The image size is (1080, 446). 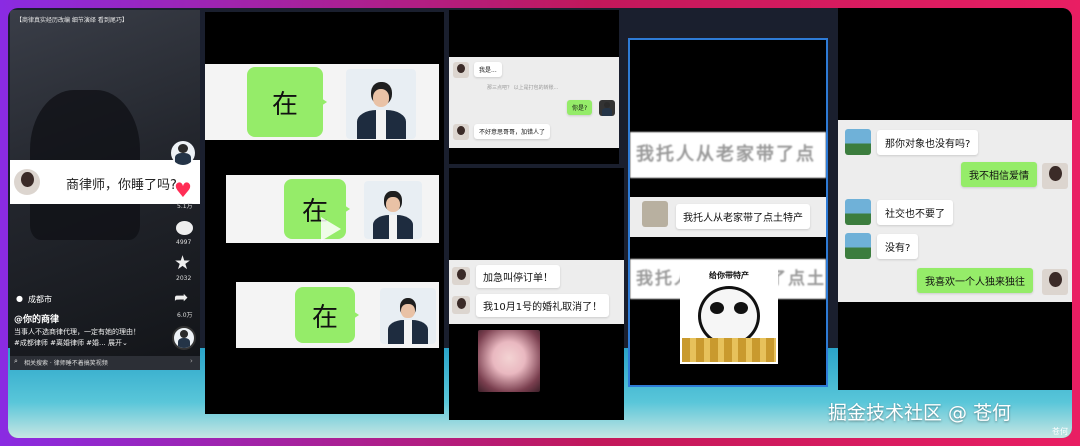 I want to click on share-icon: ➦, so click(x=181, y=298).